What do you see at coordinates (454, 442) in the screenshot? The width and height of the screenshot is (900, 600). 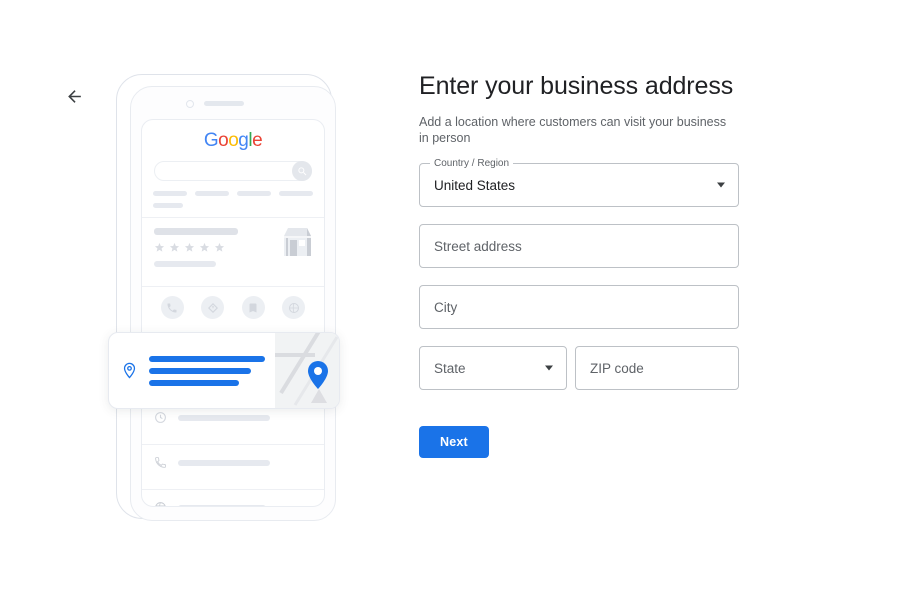 I see `next-button: Next` at bounding box center [454, 442].